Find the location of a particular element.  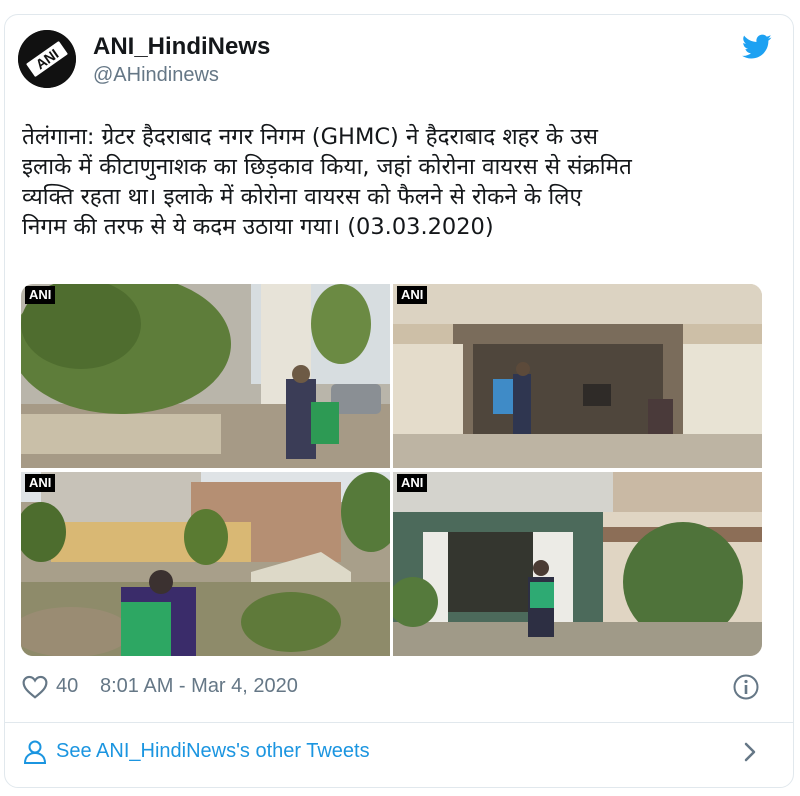

tweet-photo-3: ANI is located at coordinates (205, 564).